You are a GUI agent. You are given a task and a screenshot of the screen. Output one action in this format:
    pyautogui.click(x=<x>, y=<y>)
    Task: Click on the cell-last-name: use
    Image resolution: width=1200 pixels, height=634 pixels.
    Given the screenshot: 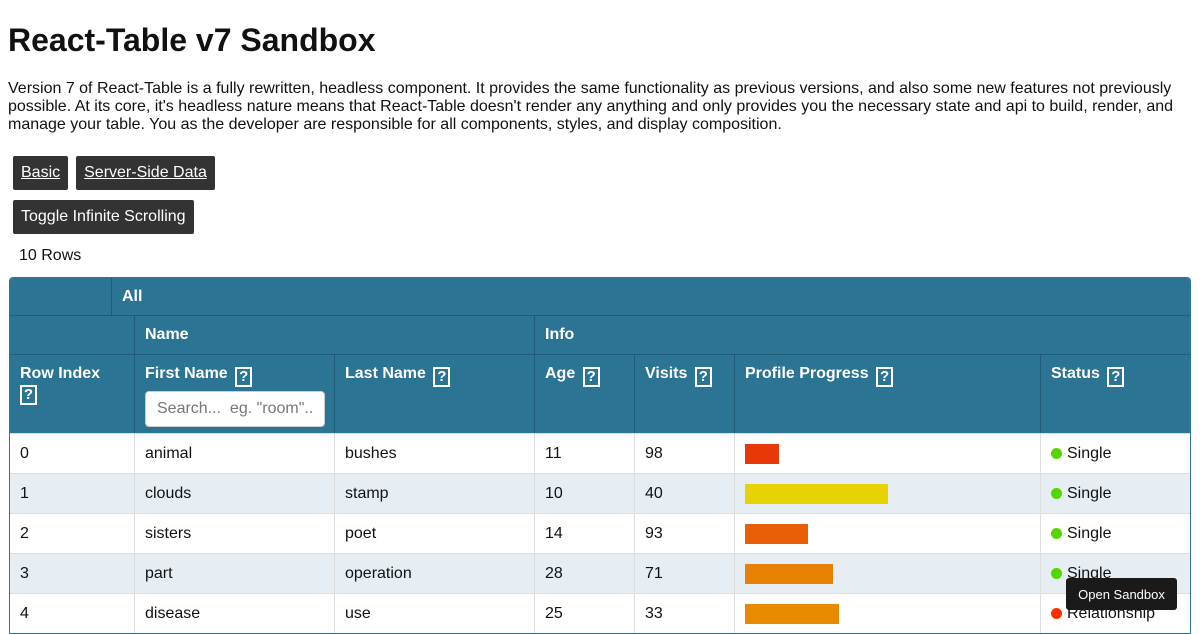 What is the action you would take?
    pyautogui.click(x=435, y=613)
    